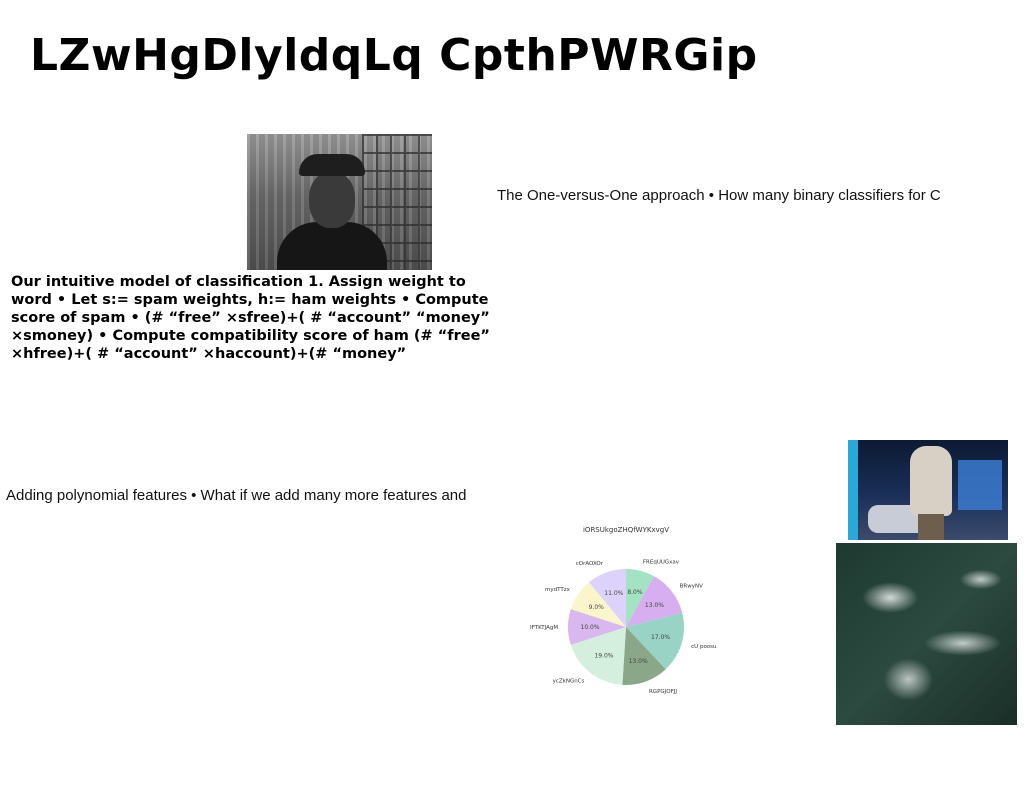 This screenshot has height=788, width=1024. I want to click on pie-category-label: mydTTzx, so click(558, 590).